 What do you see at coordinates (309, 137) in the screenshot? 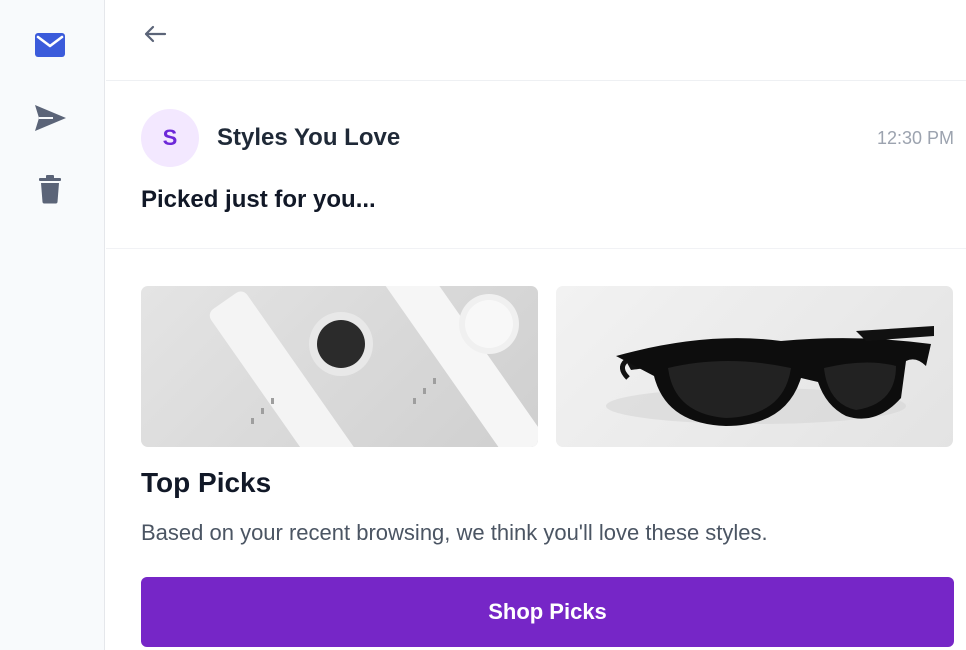
I see `sender-name: Styles You Love` at bounding box center [309, 137].